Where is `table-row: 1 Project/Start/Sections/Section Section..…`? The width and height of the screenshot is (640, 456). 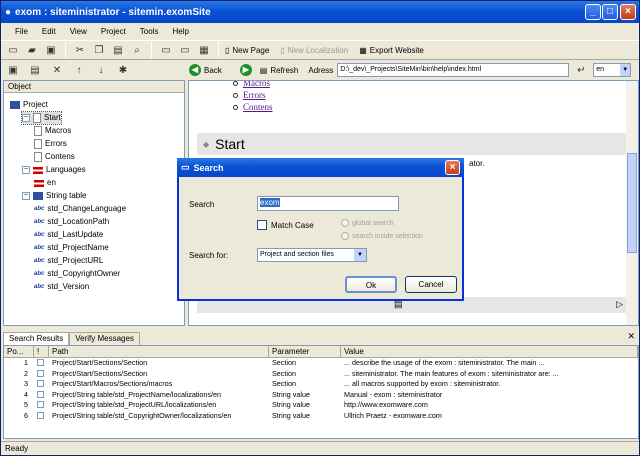 table-row: 1 Project/Start/Sections/Section Section..… is located at coordinates (321, 363).